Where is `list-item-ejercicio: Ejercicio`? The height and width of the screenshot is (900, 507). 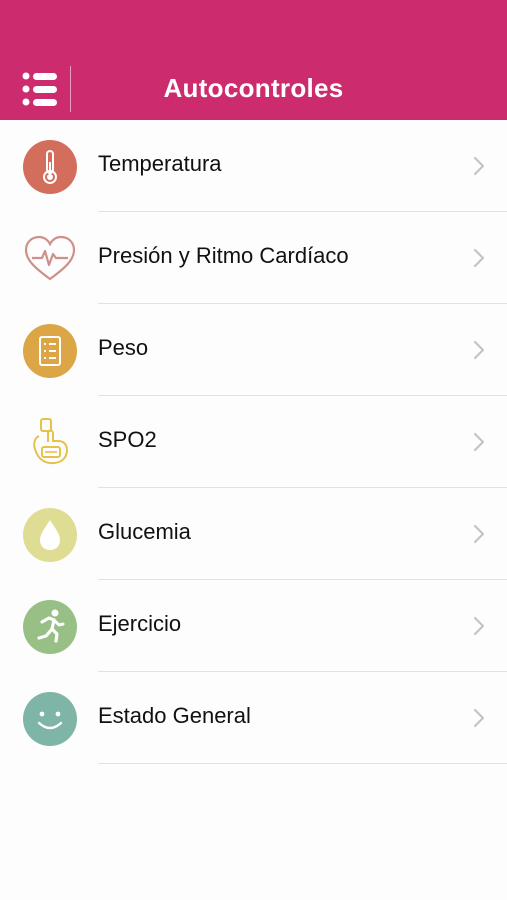
list-item-ejercicio: Ejercicio is located at coordinates (253, 626).